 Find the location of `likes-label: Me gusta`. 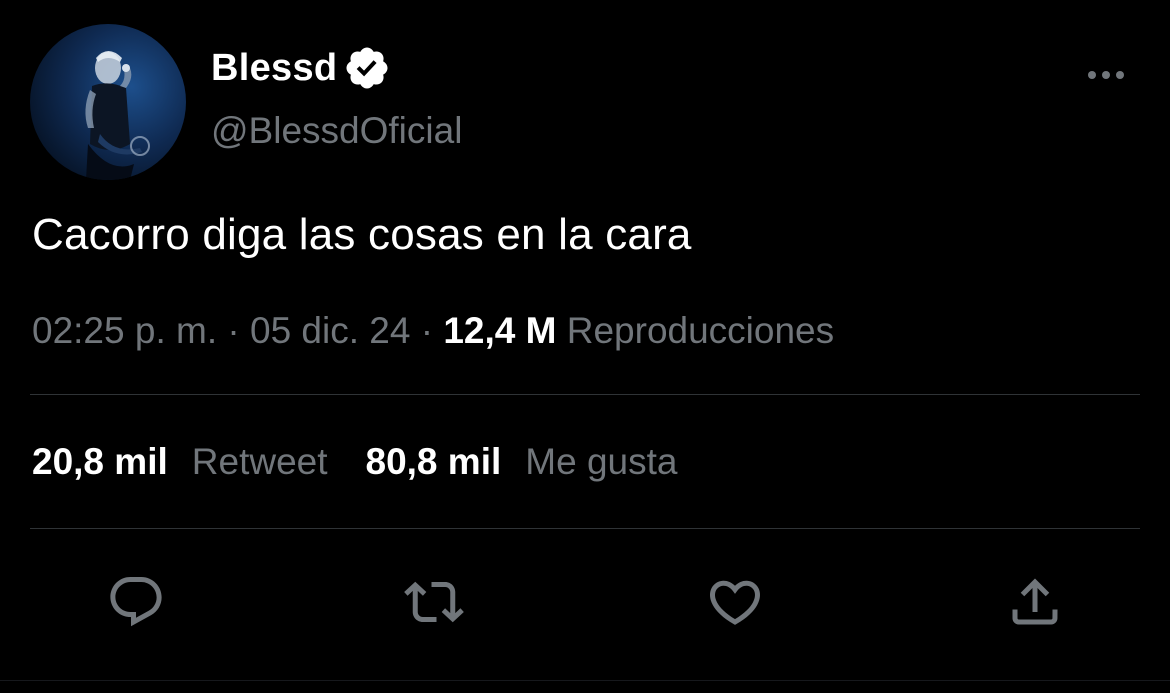

likes-label: Me gusta is located at coordinates (601, 461).